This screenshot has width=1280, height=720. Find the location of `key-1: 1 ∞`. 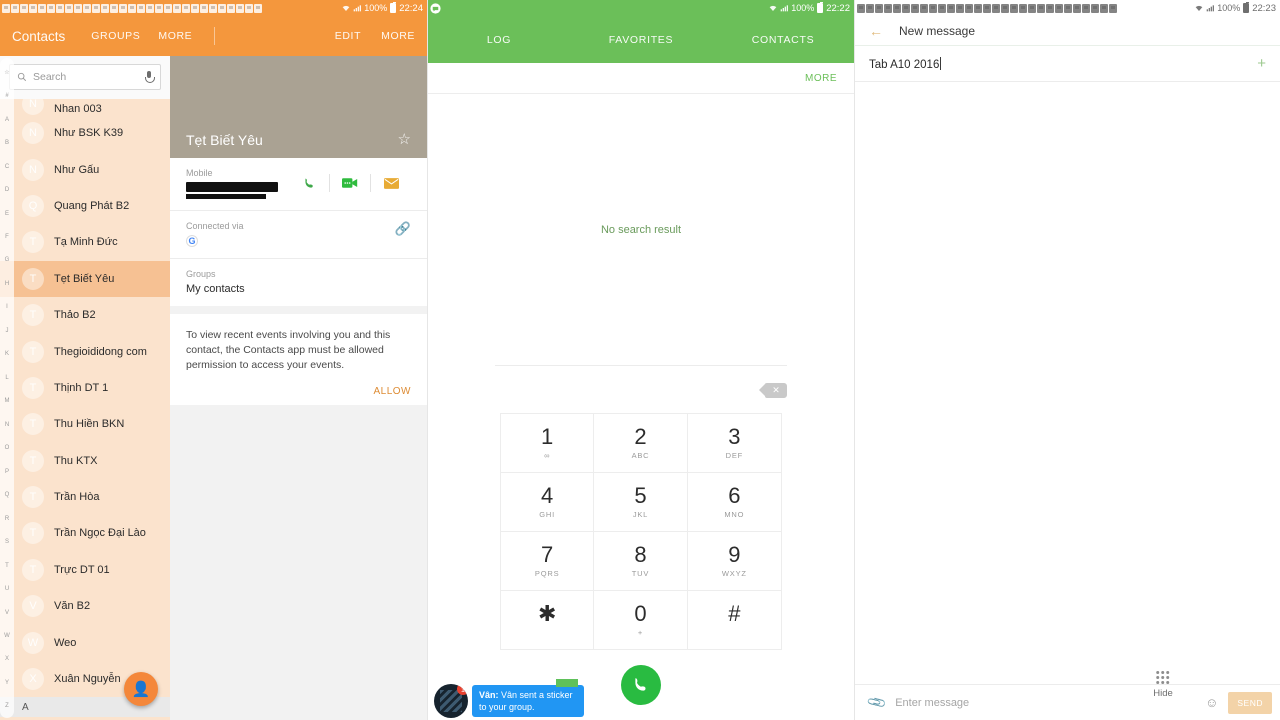

key-1: 1 ∞ is located at coordinates (548, 443).